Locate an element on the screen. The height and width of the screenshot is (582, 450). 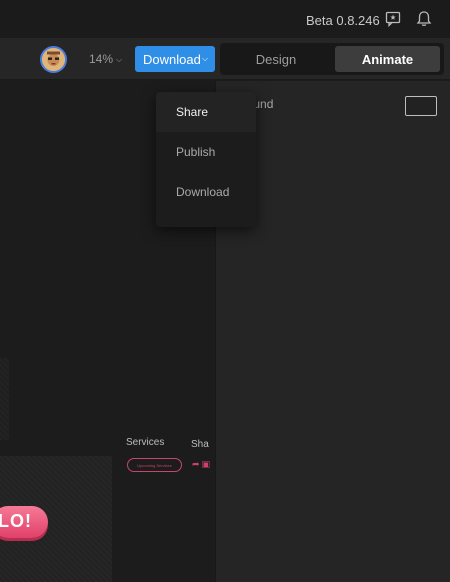
download-button: Download ⌵ is located at coordinates (175, 59).